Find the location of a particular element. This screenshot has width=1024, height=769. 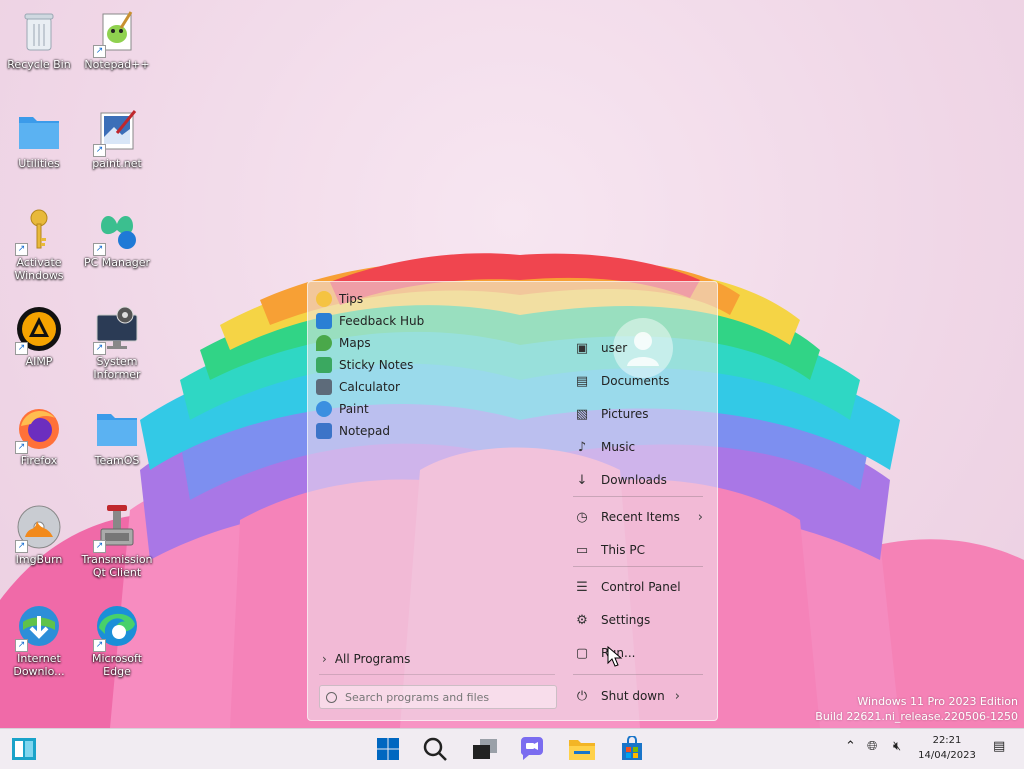

desktop-icon-notepadpp: ↗ Notepad++ is located at coordinates (117, 39).